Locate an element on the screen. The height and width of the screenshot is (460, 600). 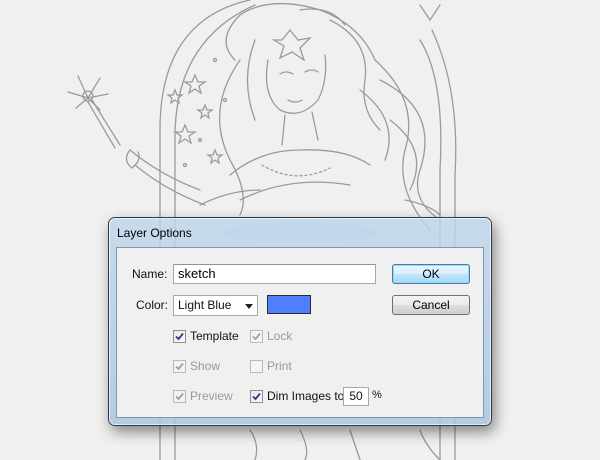
chevron-down-icon is located at coordinates (249, 306).